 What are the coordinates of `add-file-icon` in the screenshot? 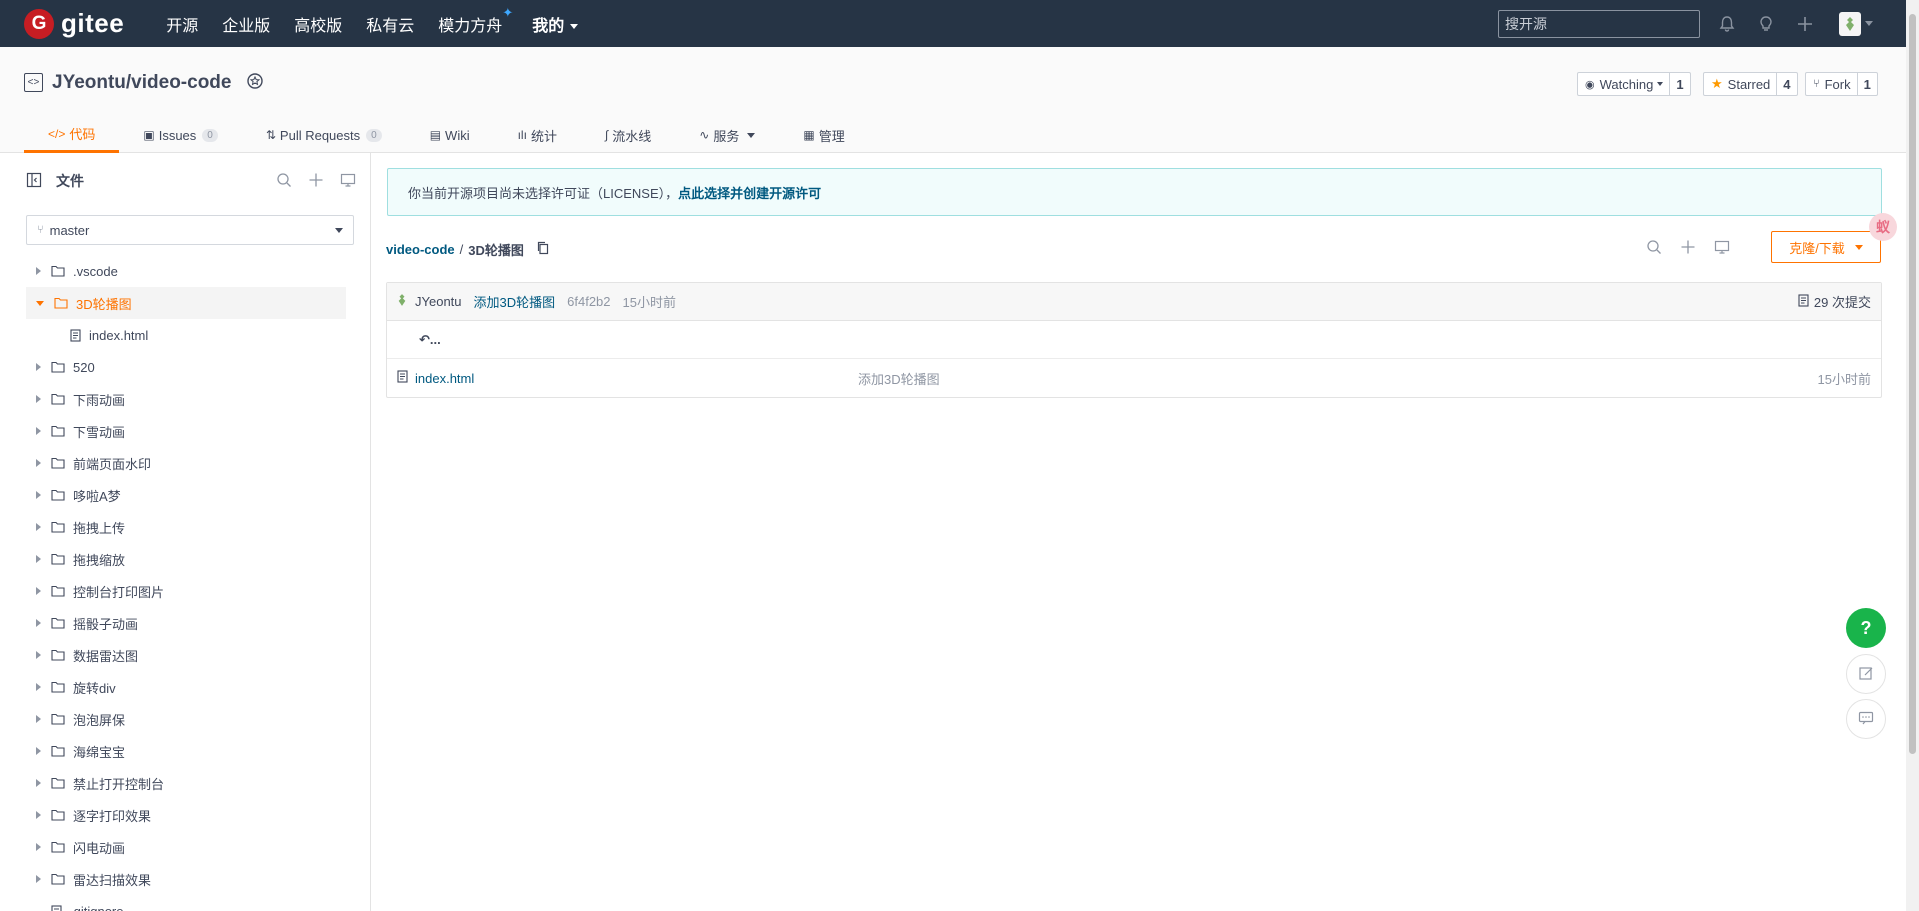 It's located at (316, 181).